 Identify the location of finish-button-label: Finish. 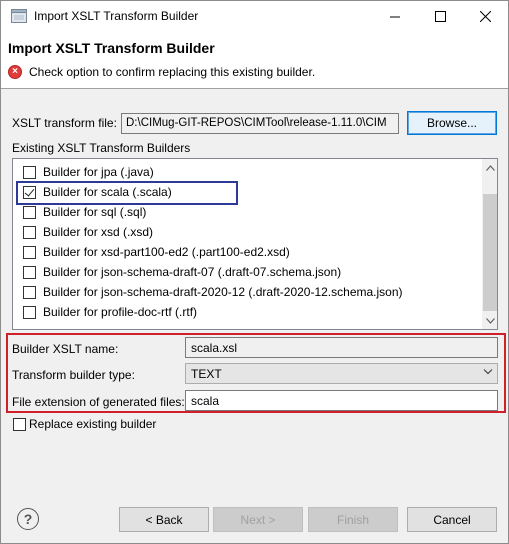
(352, 519).